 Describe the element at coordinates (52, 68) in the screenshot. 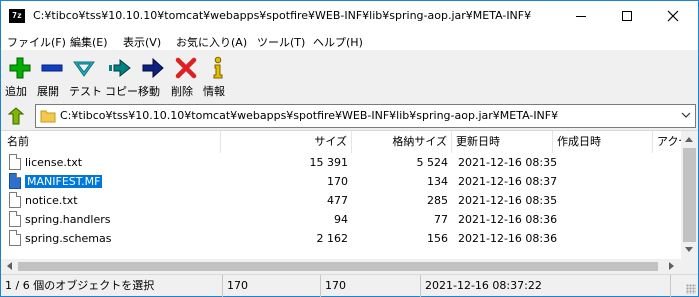

I see `extract-icon` at that location.